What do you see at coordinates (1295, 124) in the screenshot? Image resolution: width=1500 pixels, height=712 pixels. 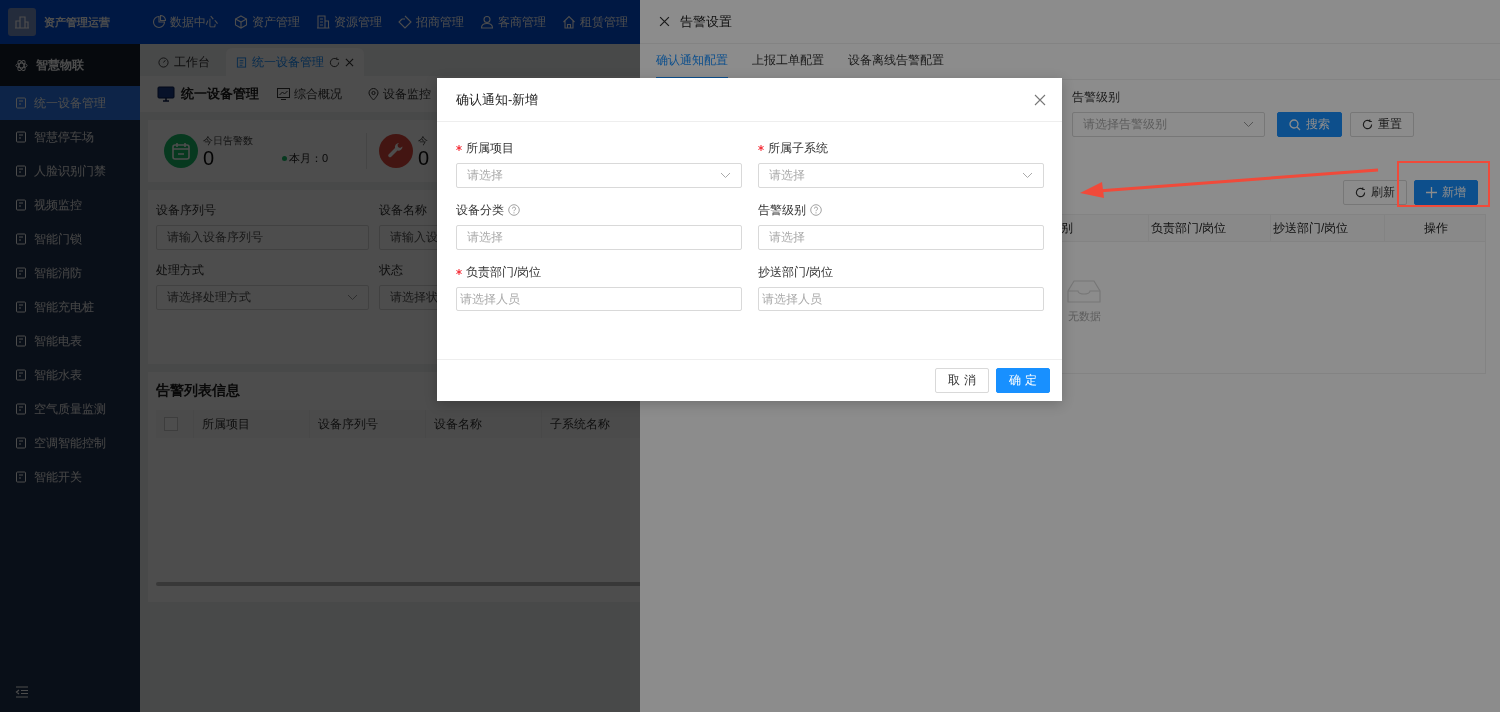 I see `search-icon` at bounding box center [1295, 124].